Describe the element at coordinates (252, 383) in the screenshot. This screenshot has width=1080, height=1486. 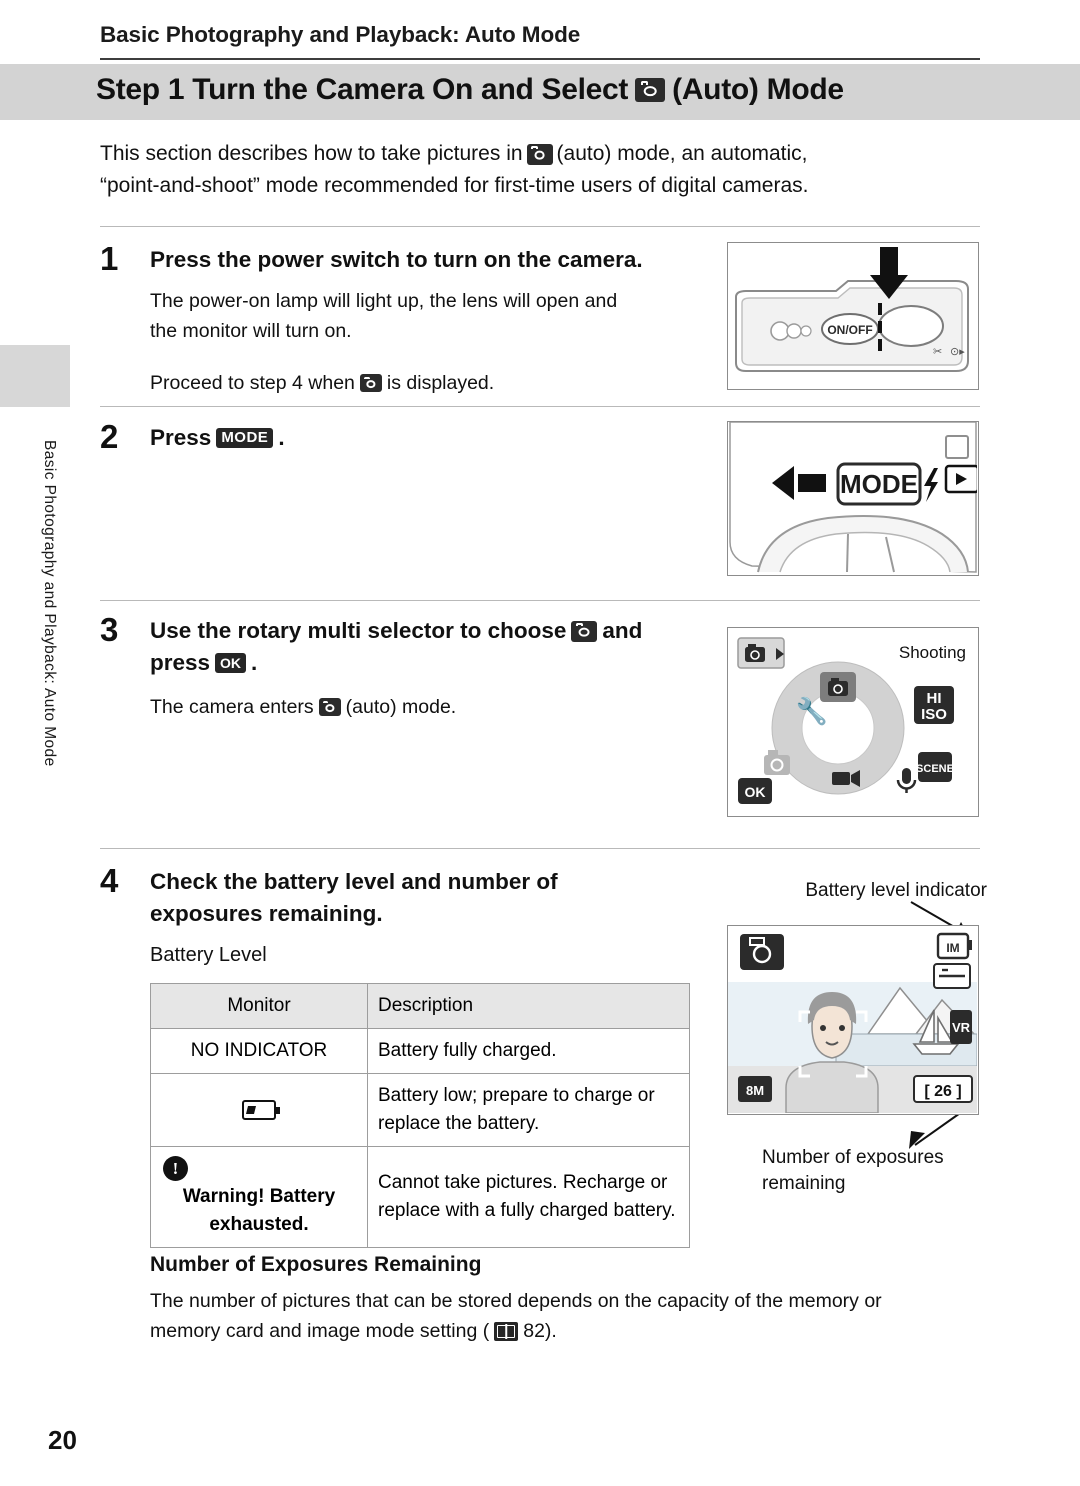
I see `step-1-body-line3-a: Proceed to step 4 when` at that location.